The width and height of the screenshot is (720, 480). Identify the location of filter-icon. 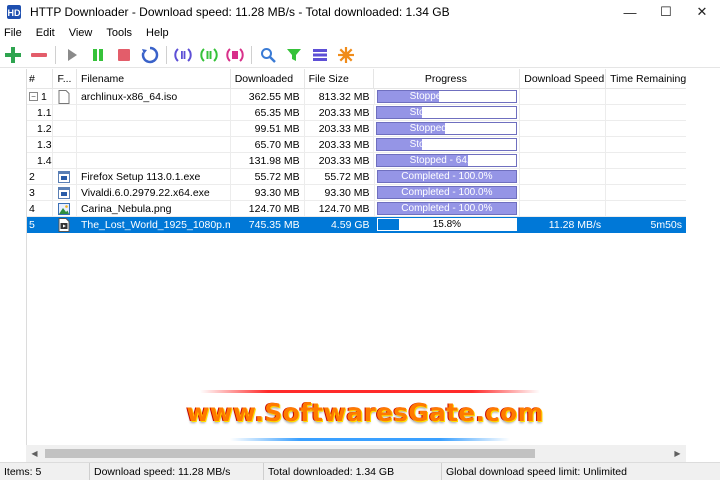
(294, 55).